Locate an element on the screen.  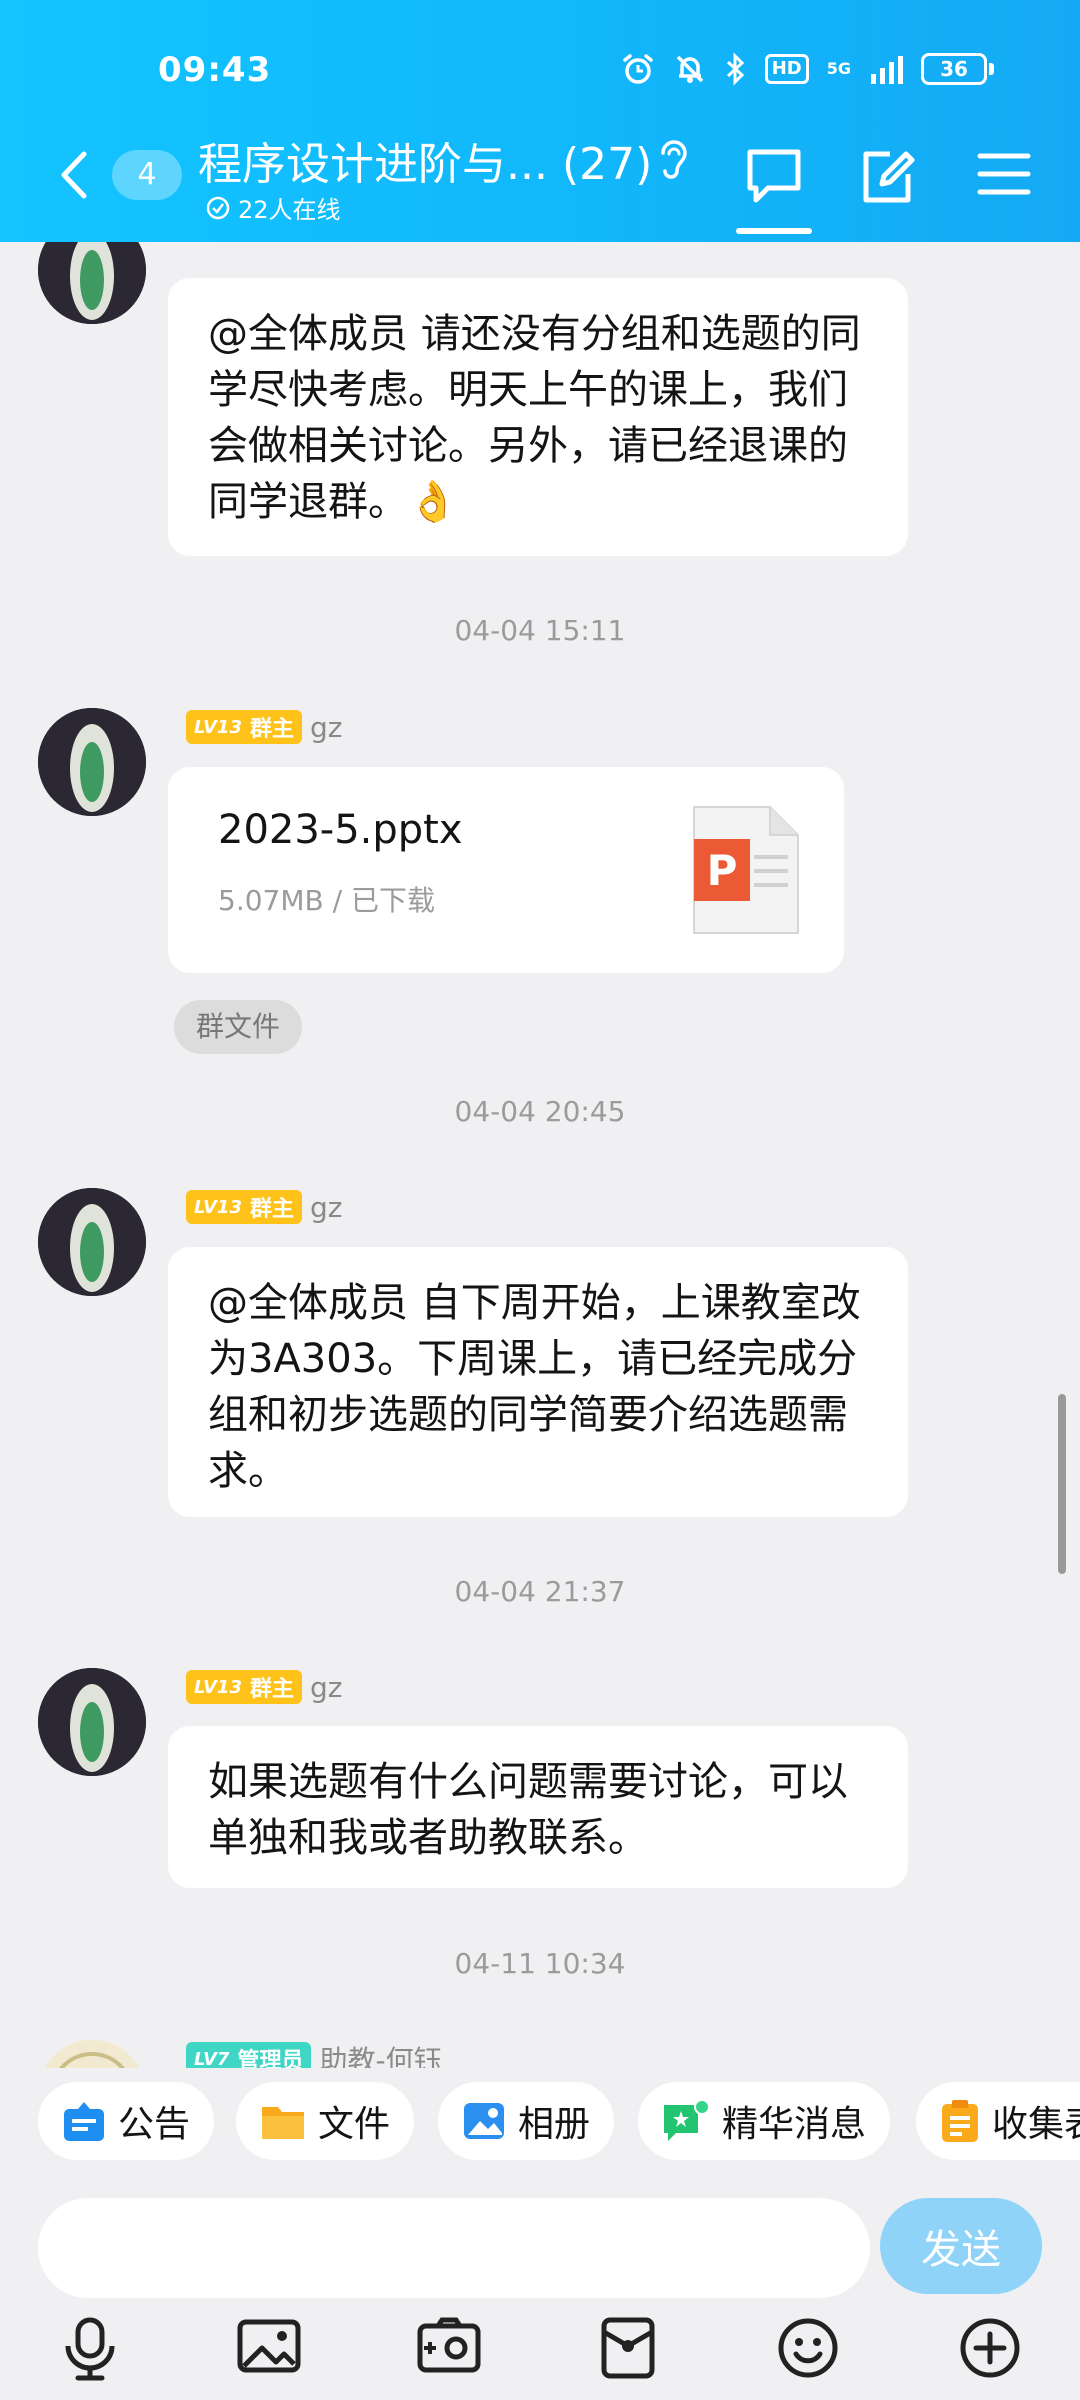
online-status: 22人在线 is located at coordinates (273, 207).